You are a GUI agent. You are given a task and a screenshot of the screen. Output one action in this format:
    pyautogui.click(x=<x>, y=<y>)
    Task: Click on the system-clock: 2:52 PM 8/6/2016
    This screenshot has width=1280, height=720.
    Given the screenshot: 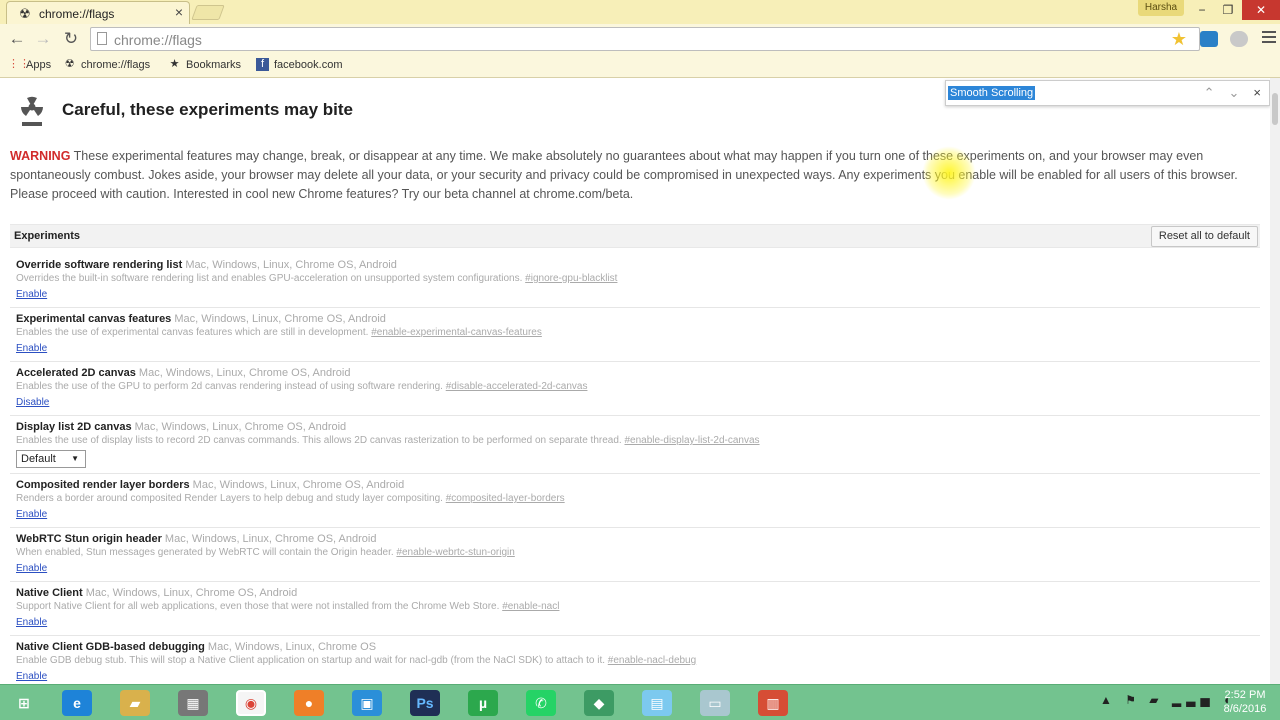 What is the action you would take?
    pyautogui.click(x=1245, y=702)
    